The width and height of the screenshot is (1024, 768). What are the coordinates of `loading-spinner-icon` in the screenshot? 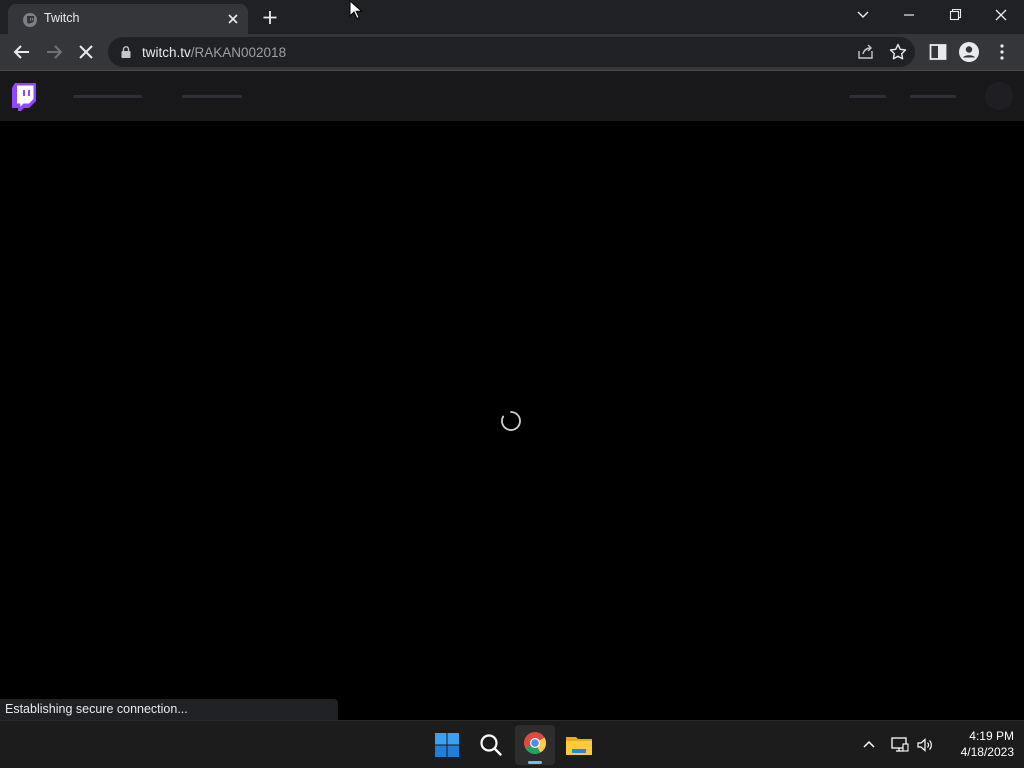 It's located at (511, 421).